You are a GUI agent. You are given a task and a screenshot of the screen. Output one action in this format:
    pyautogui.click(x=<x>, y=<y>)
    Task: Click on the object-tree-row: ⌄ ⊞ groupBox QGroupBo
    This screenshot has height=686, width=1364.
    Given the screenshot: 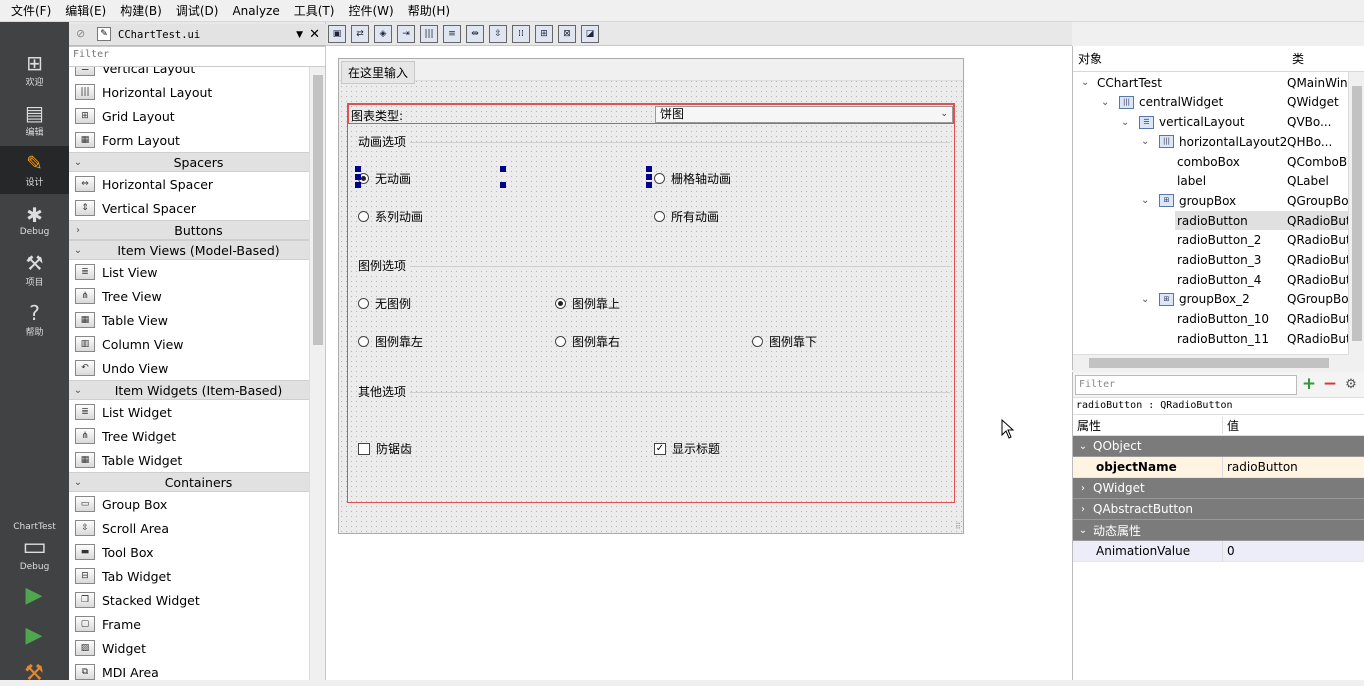 What is the action you would take?
    pyautogui.click(x=1211, y=201)
    